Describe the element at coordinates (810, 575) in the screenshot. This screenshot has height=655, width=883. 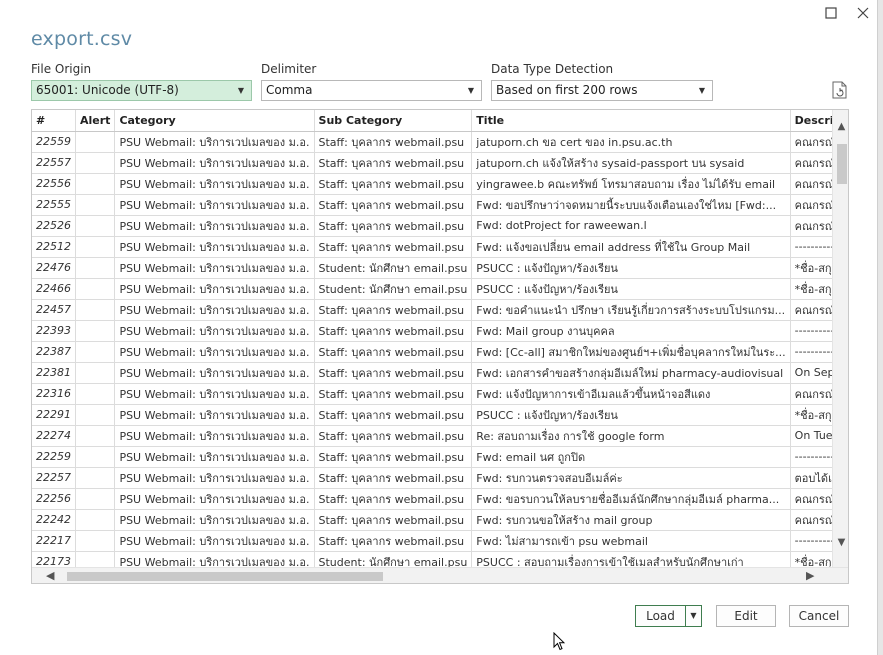
I see `scroll-right-icon: ▶` at that location.